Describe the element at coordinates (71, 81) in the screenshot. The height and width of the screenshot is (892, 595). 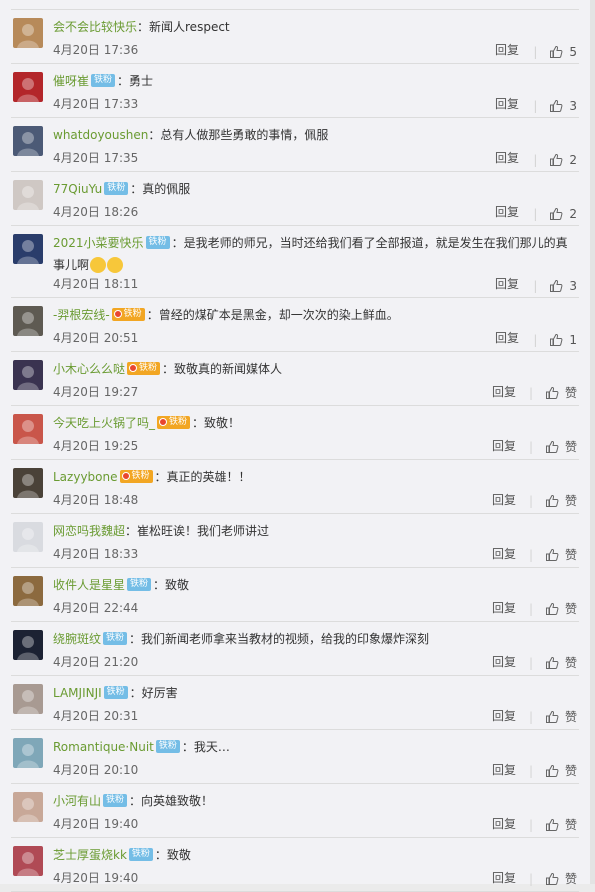
I see `user-name-link: 催呀崔` at that location.